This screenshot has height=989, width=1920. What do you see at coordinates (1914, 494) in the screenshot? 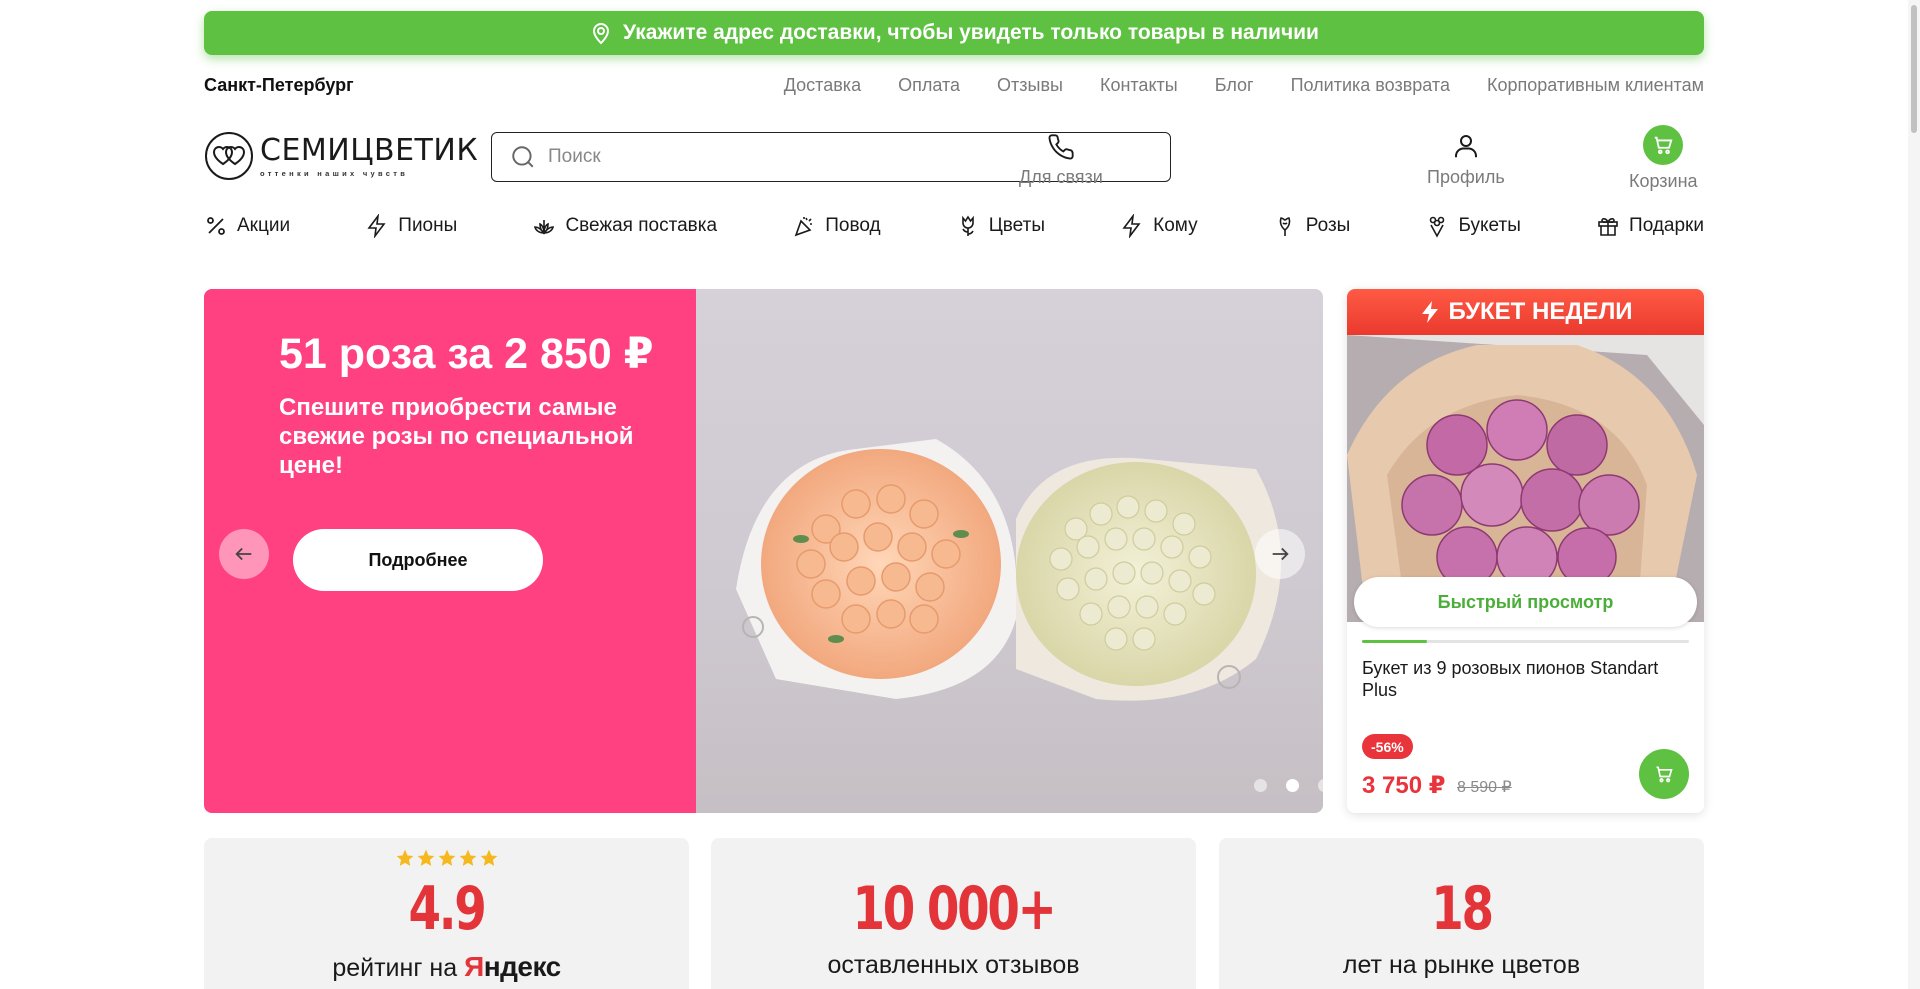
I see `page-scrollbar` at bounding box center [1914, 494].